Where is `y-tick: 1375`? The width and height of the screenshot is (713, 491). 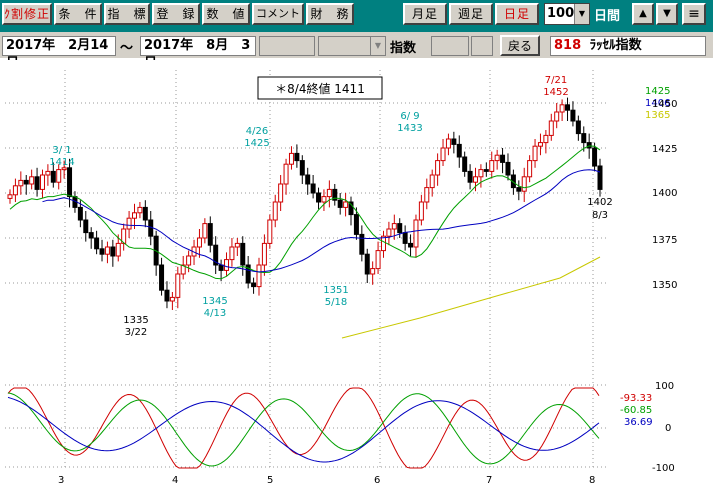 y-tick: 1375 is located at coordinates (664, 240).